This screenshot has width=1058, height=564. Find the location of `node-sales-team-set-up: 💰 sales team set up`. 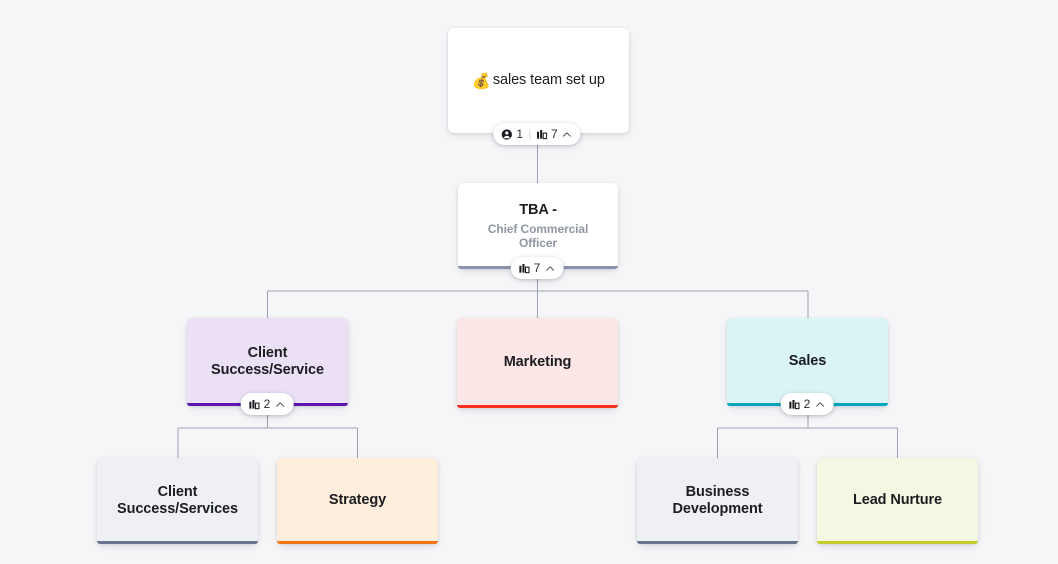

node-sales-team-set-up: 💰 sales team set up is located at coordinates (538, 80).